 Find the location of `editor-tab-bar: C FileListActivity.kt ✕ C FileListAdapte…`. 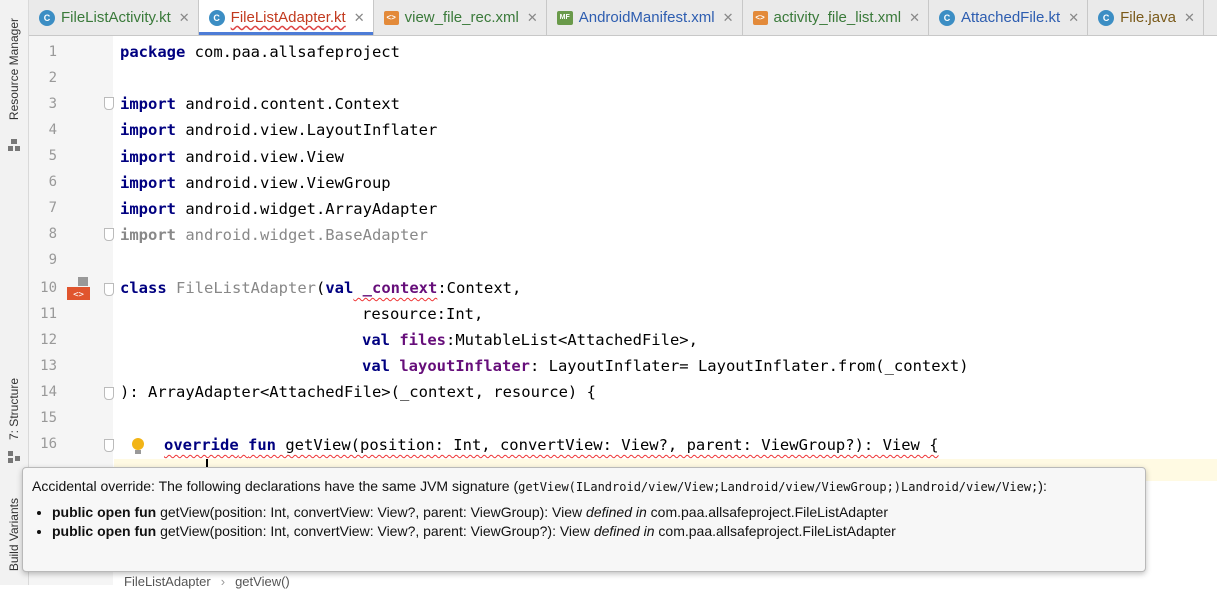

editor-tab-bar: C FileListActivity.kt ✕ C FileListAdapte… is located at coordinates (623, 18).